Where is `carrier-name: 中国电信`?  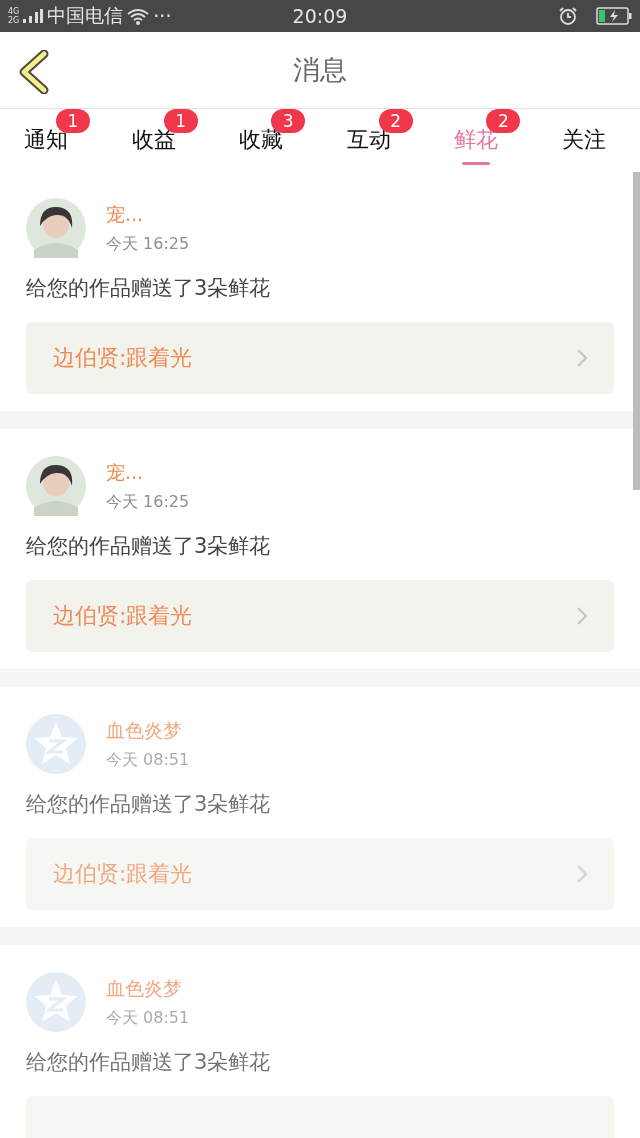
carrier-name: 中国电信 is located at coordinates (85, 15).